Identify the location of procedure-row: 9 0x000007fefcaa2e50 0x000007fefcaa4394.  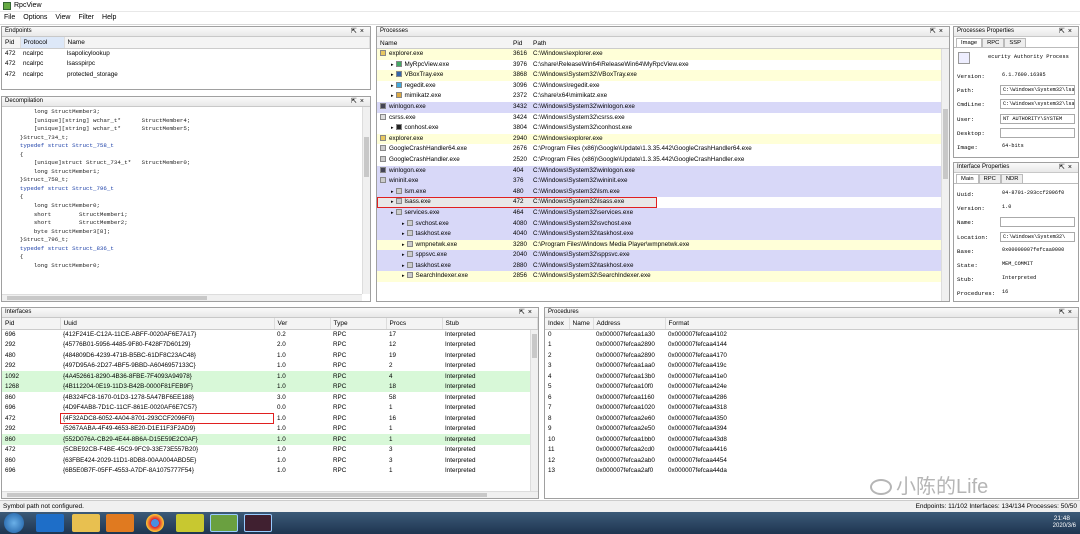
(811, 429).